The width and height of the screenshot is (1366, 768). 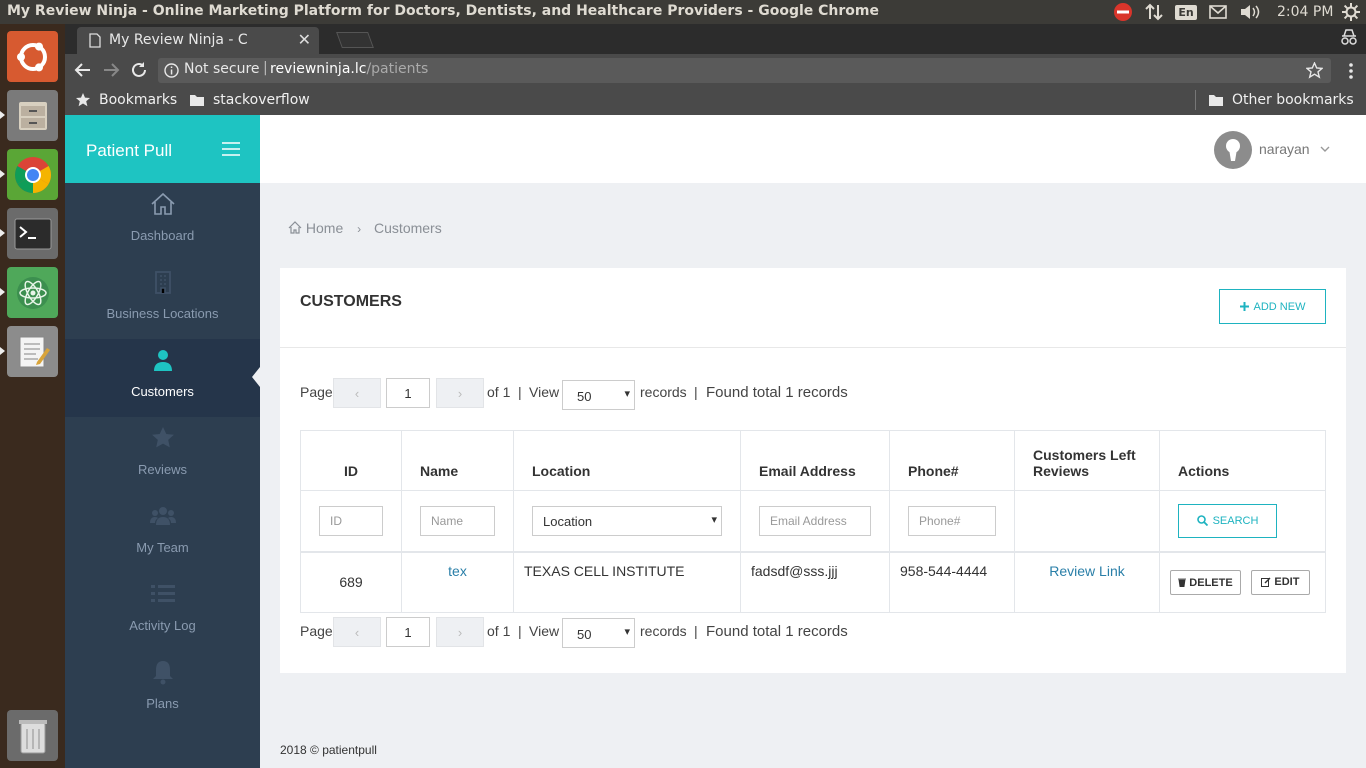 What do you see at coordinates (2, 115) in the screenshot?
I see `running-indicator` at bounding box center [2, 115].